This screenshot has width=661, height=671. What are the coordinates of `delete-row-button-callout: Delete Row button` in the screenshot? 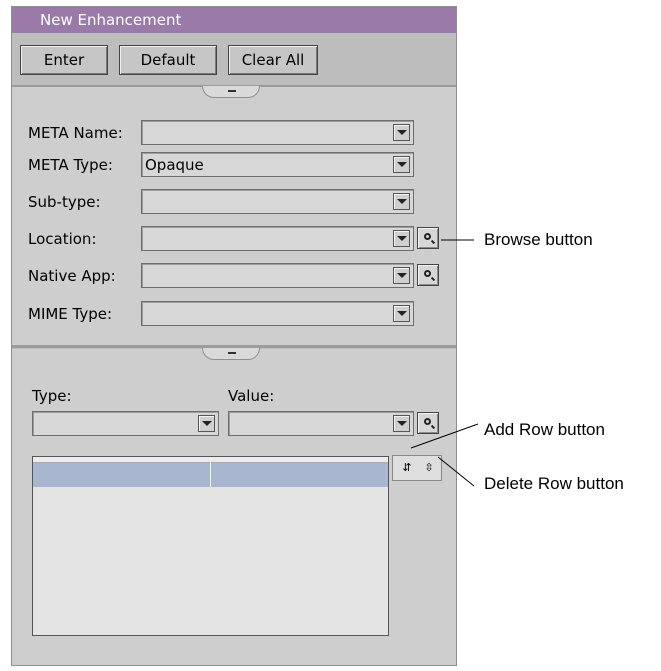 It's located at (554, 483).